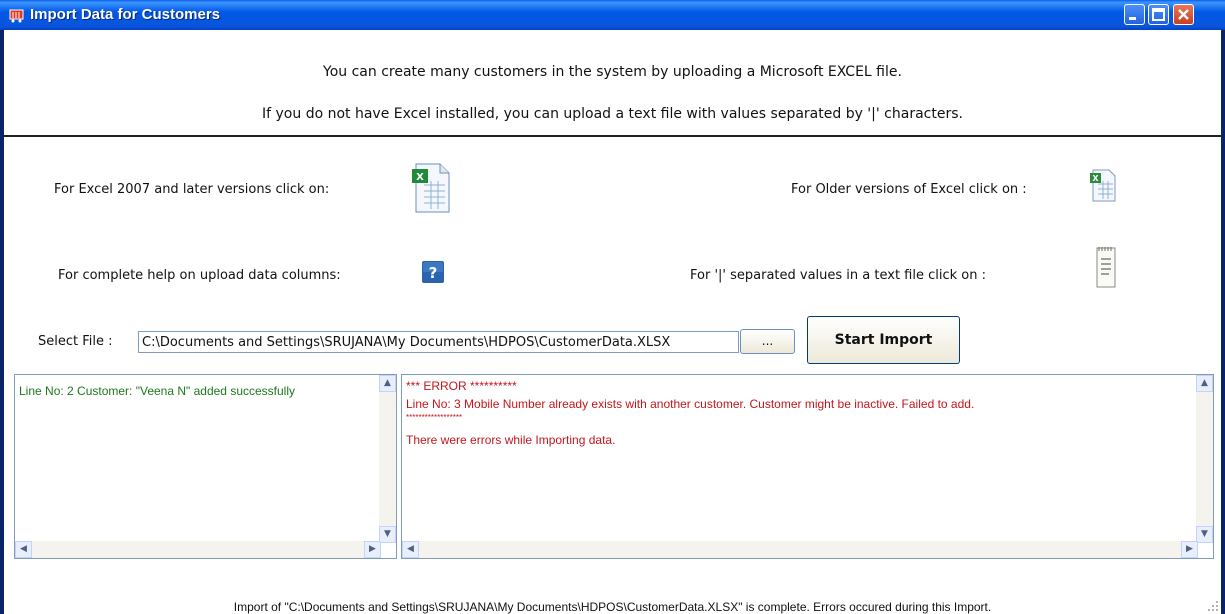 The height and width of the screenshot is (614, 1225). I want to click on help-icon: ?, so click(433, 272).